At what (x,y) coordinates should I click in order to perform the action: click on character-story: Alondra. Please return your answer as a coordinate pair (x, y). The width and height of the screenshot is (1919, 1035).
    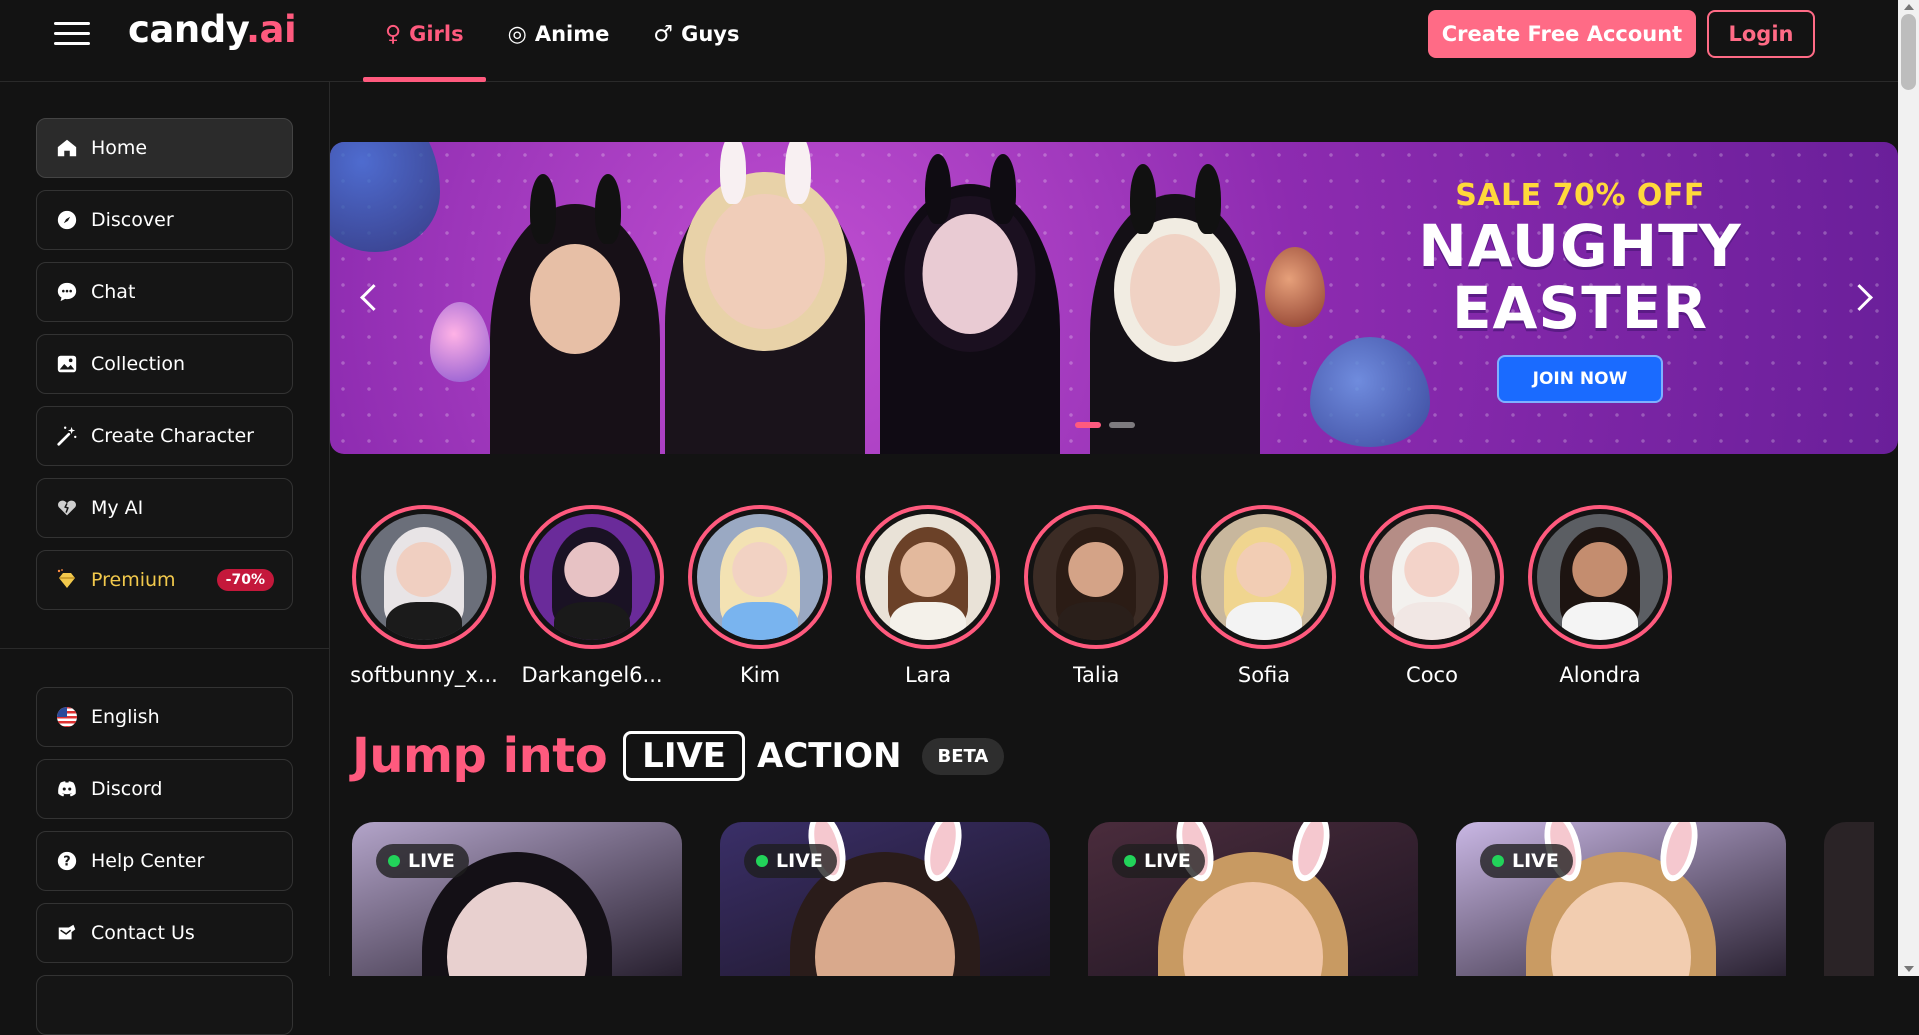
    Looking at the image, I should click on (1600, 596).